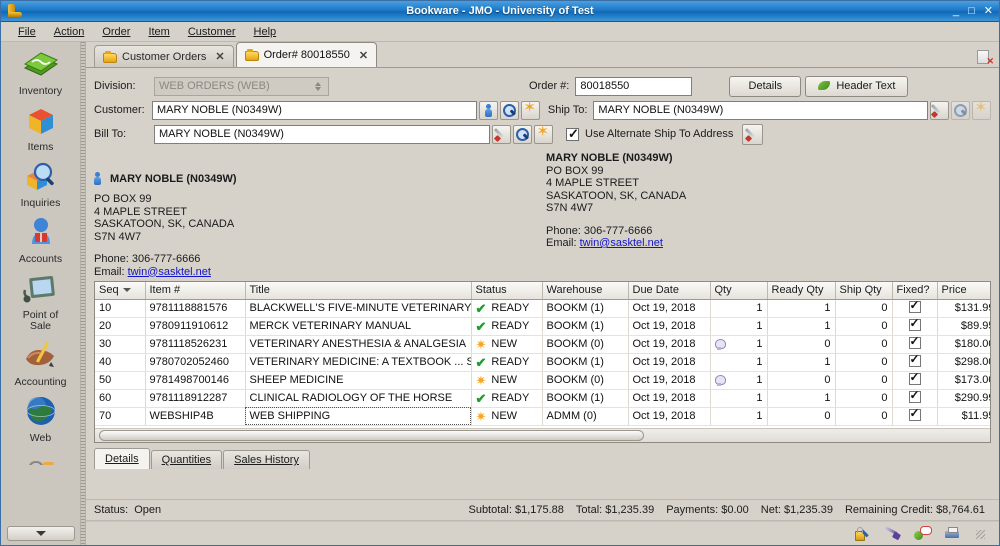  Describe the element at coordinates (169, 272) in the screenshot. I see `bill-email-link: twin@sasktel.net` at that location.